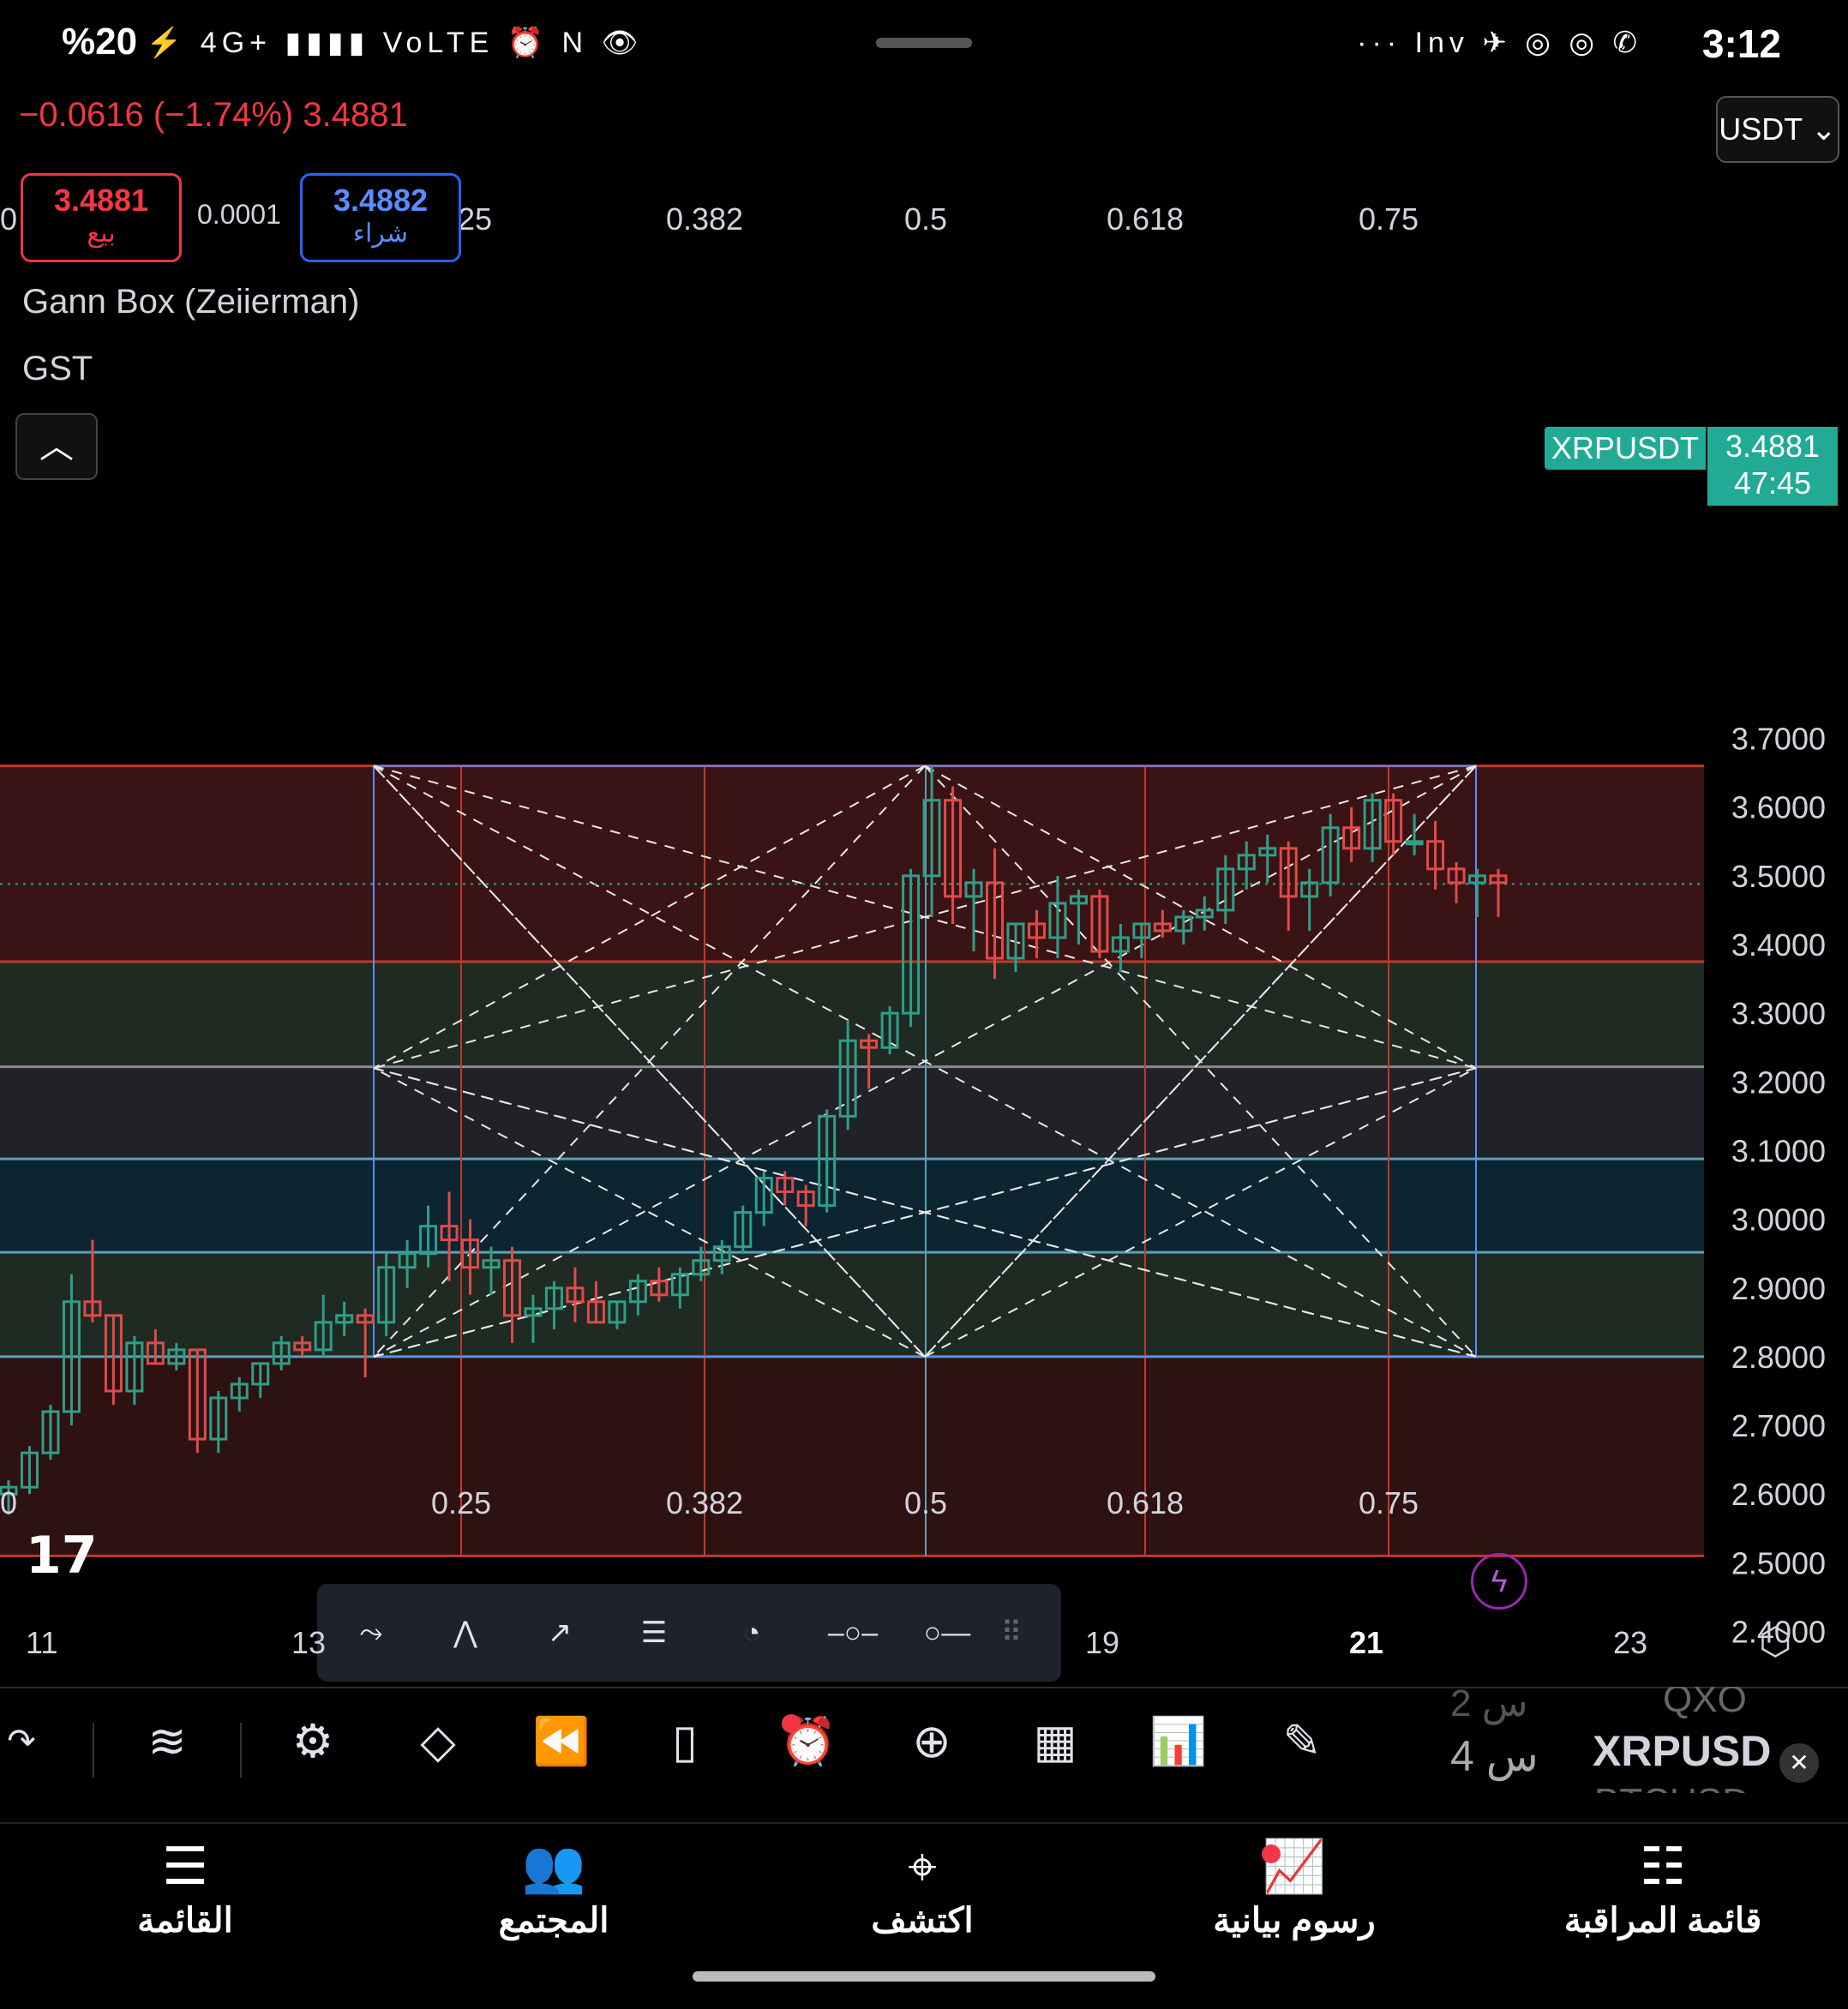 This screenshot has width=1848, height=2009. I want to click on price-axis-label: 3.0000, so click(1779, 1220).